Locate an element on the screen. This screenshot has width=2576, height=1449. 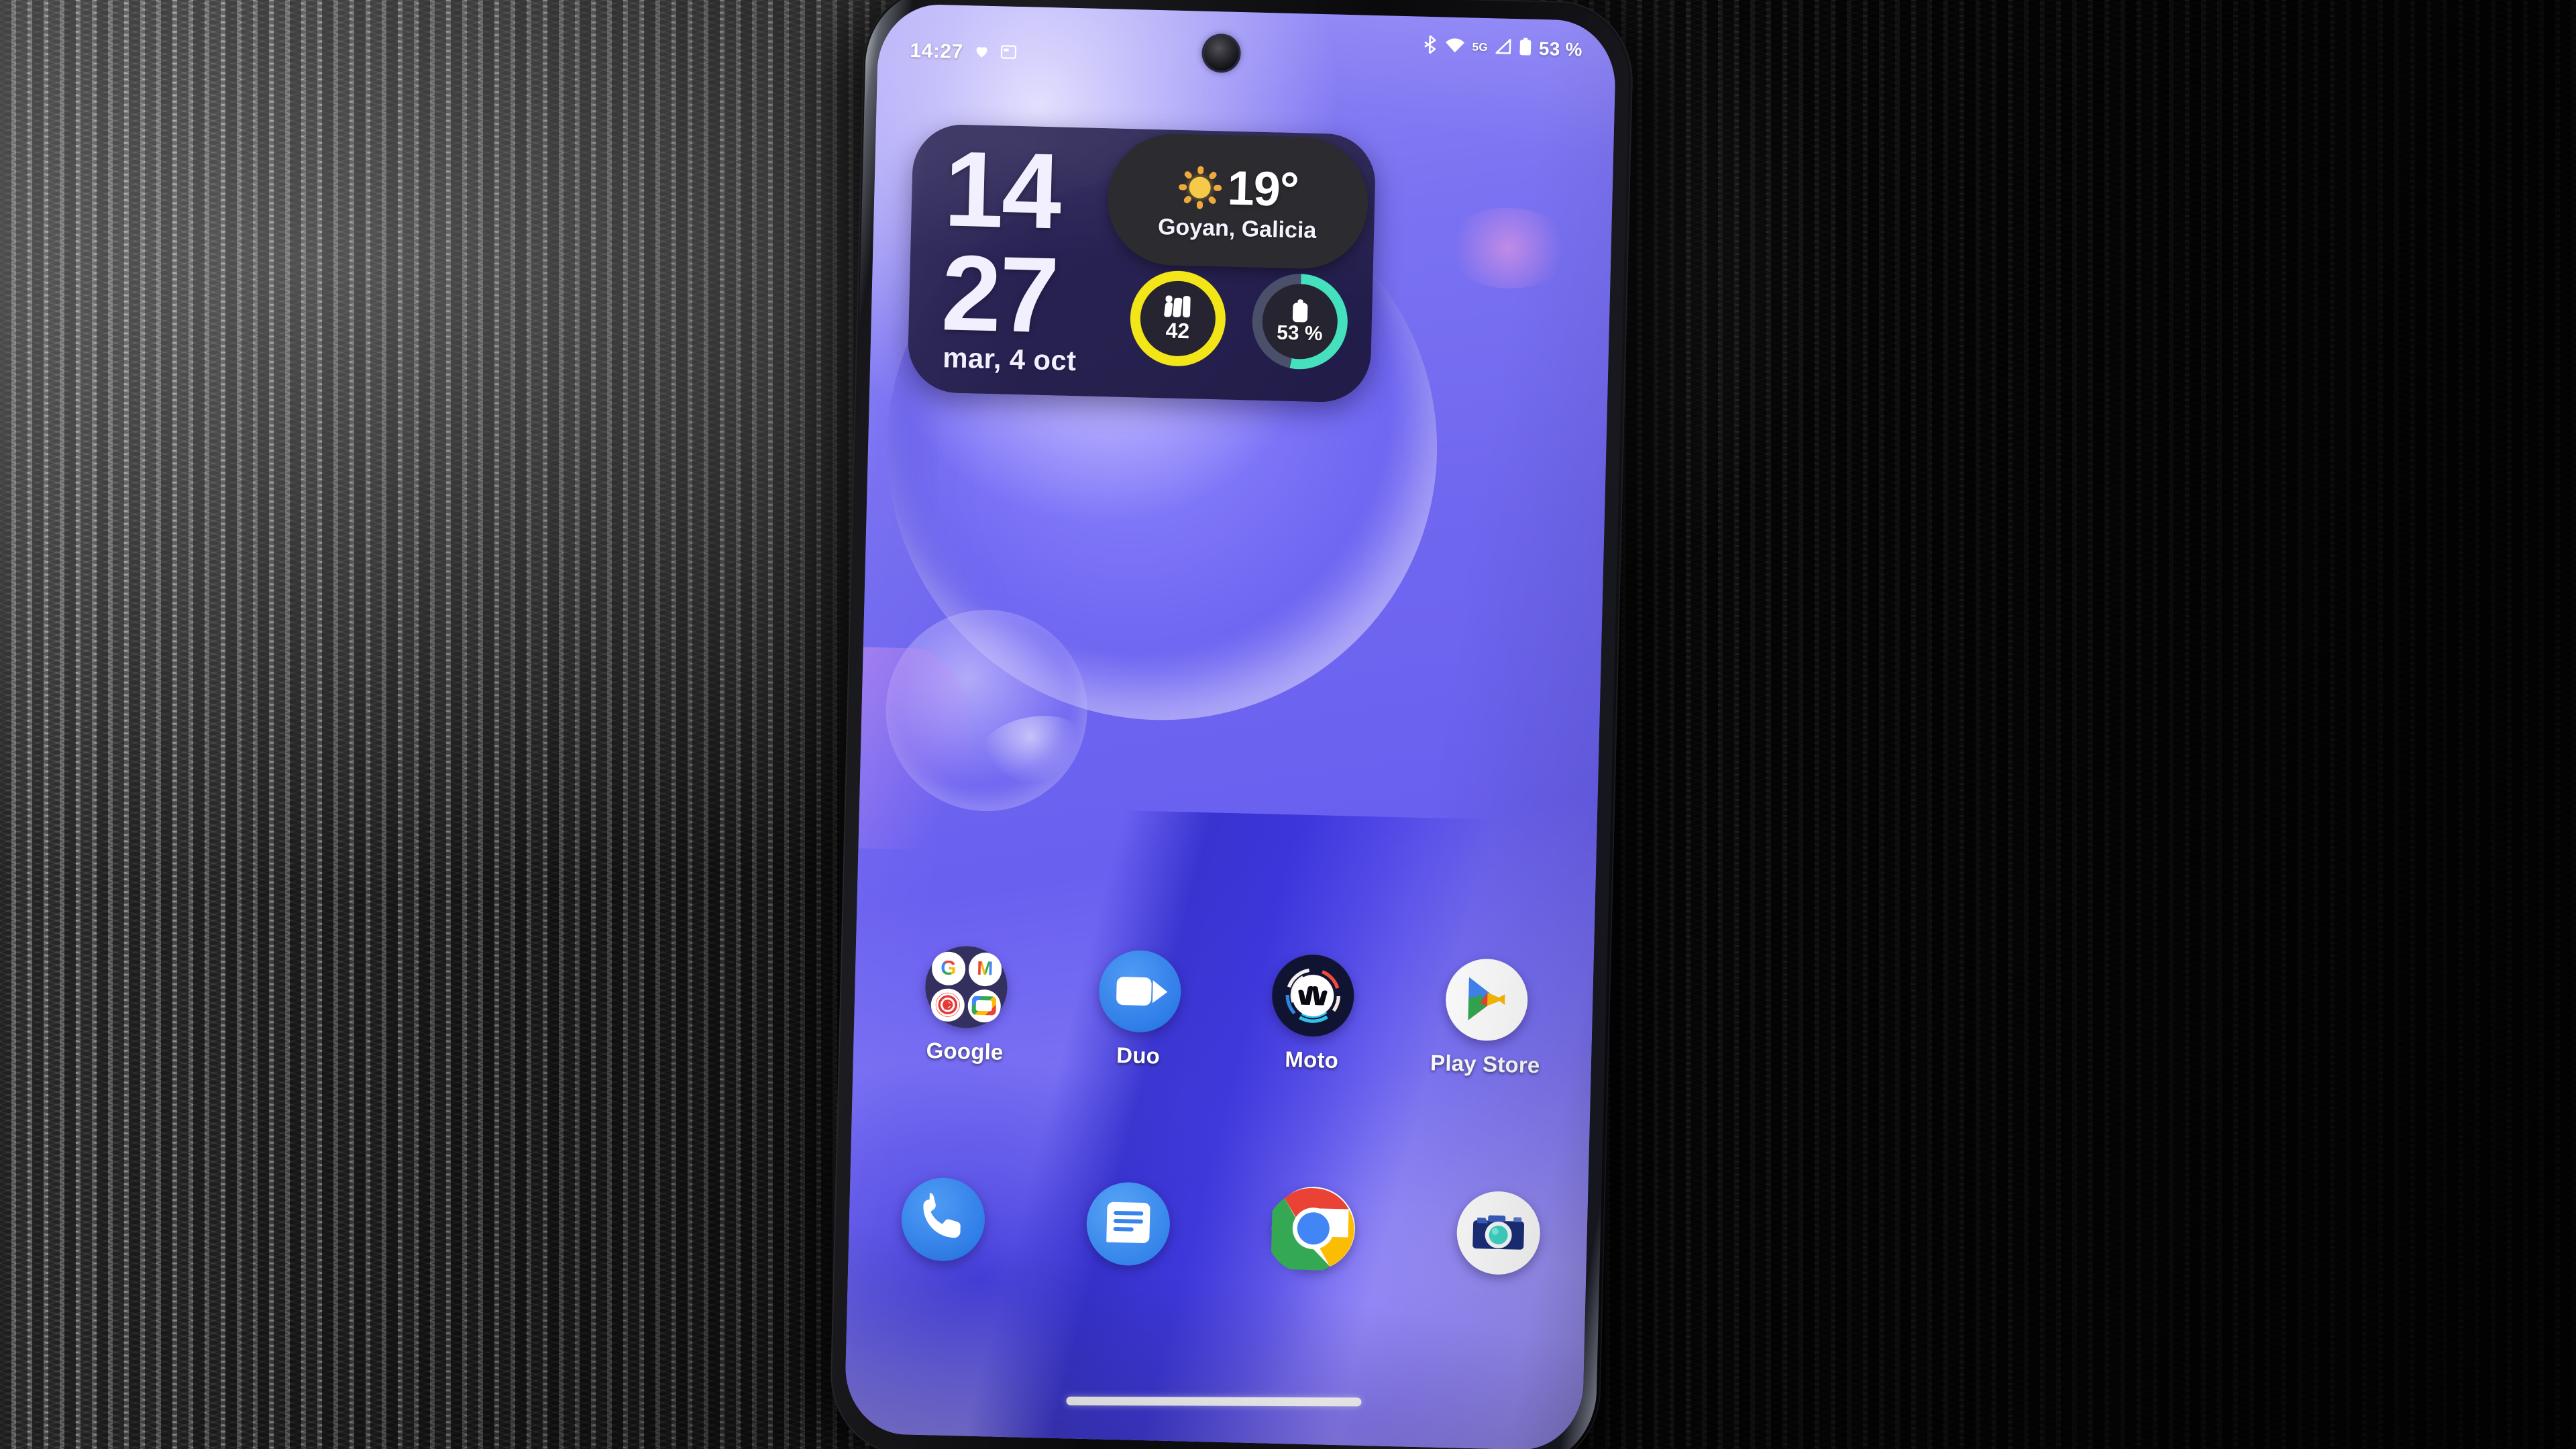
widget-time: 14 27 is located at coordinates (1000, 242).